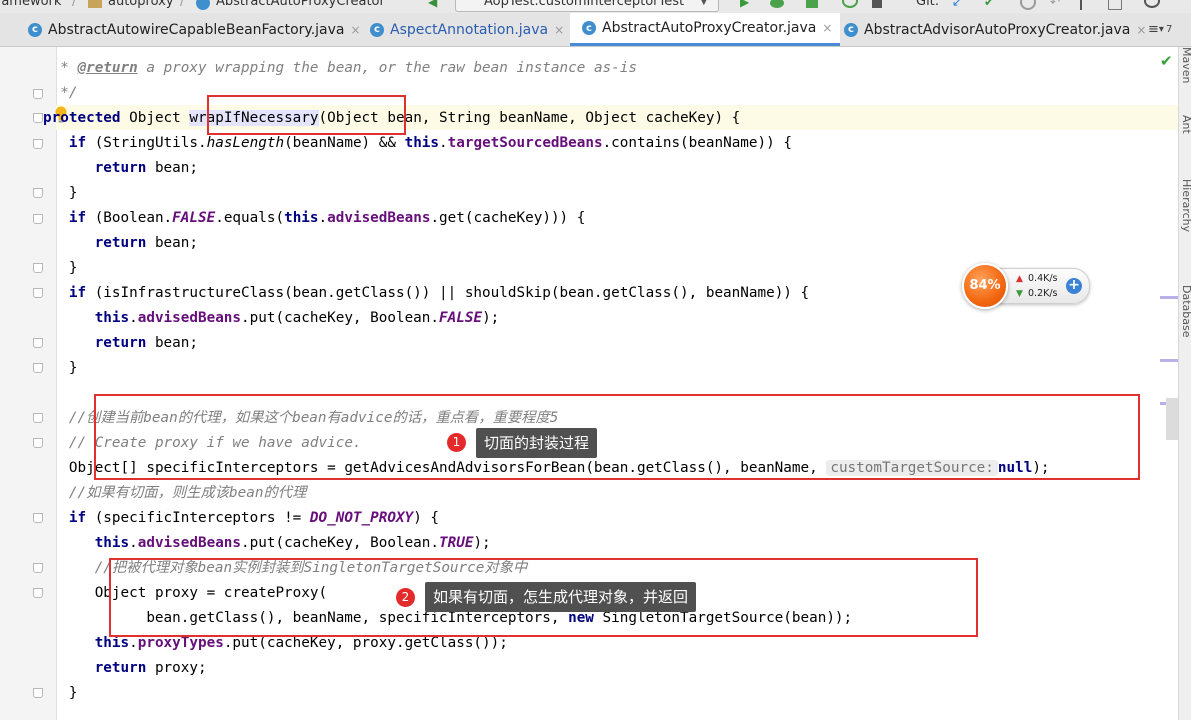  Describe the element at coordinates (141, 4) in the screenshot. I see `breadcrumb-package: autoproxy` at that location.